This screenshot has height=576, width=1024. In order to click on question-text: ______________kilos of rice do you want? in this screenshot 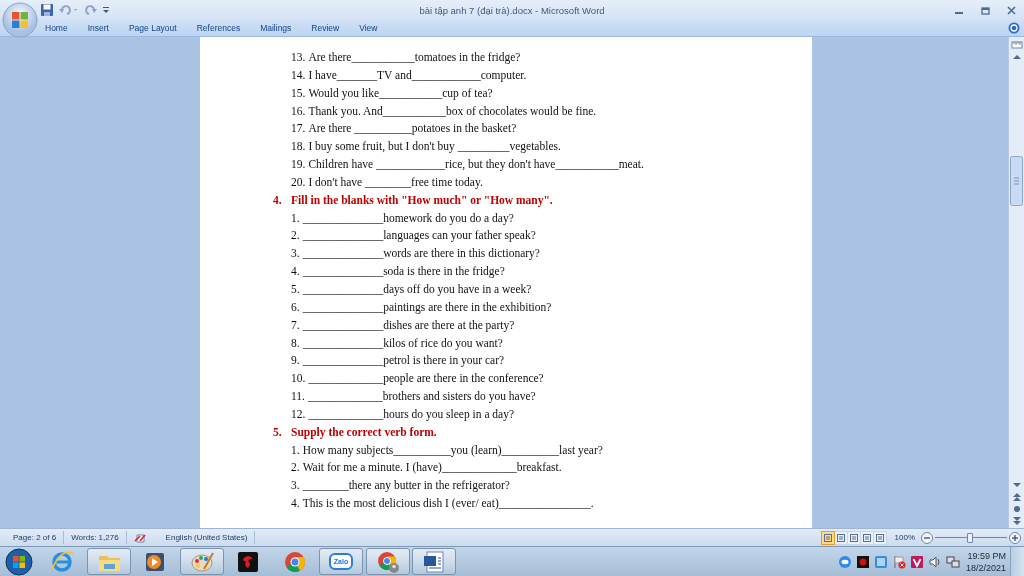, I will do `click(402, 343)`.